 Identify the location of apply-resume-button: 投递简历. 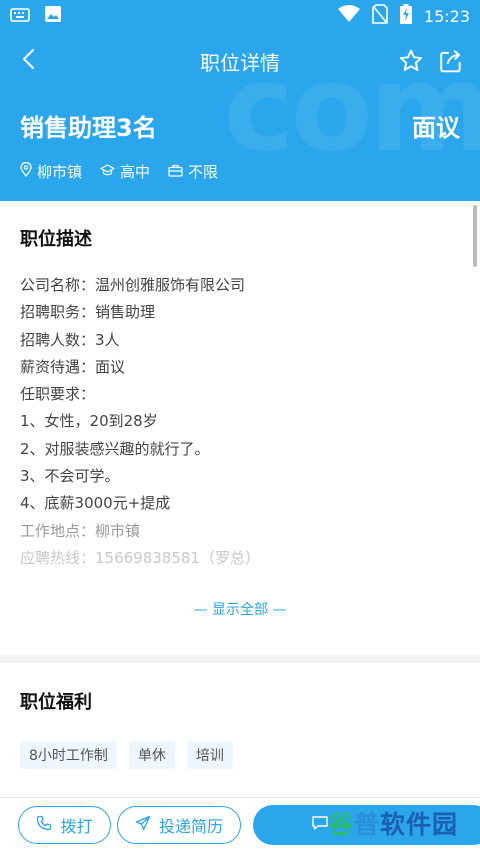
(179, 825).